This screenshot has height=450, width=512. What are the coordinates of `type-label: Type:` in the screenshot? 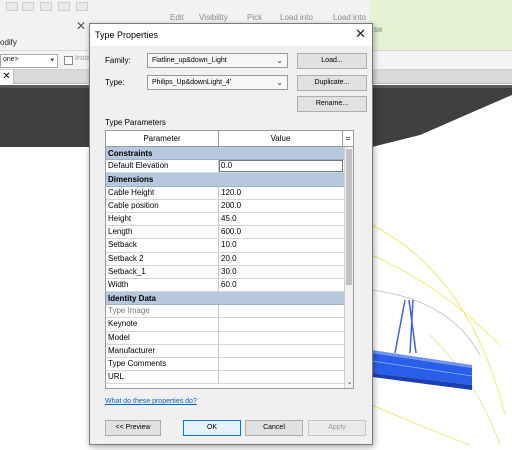 It's located at (115, 82).